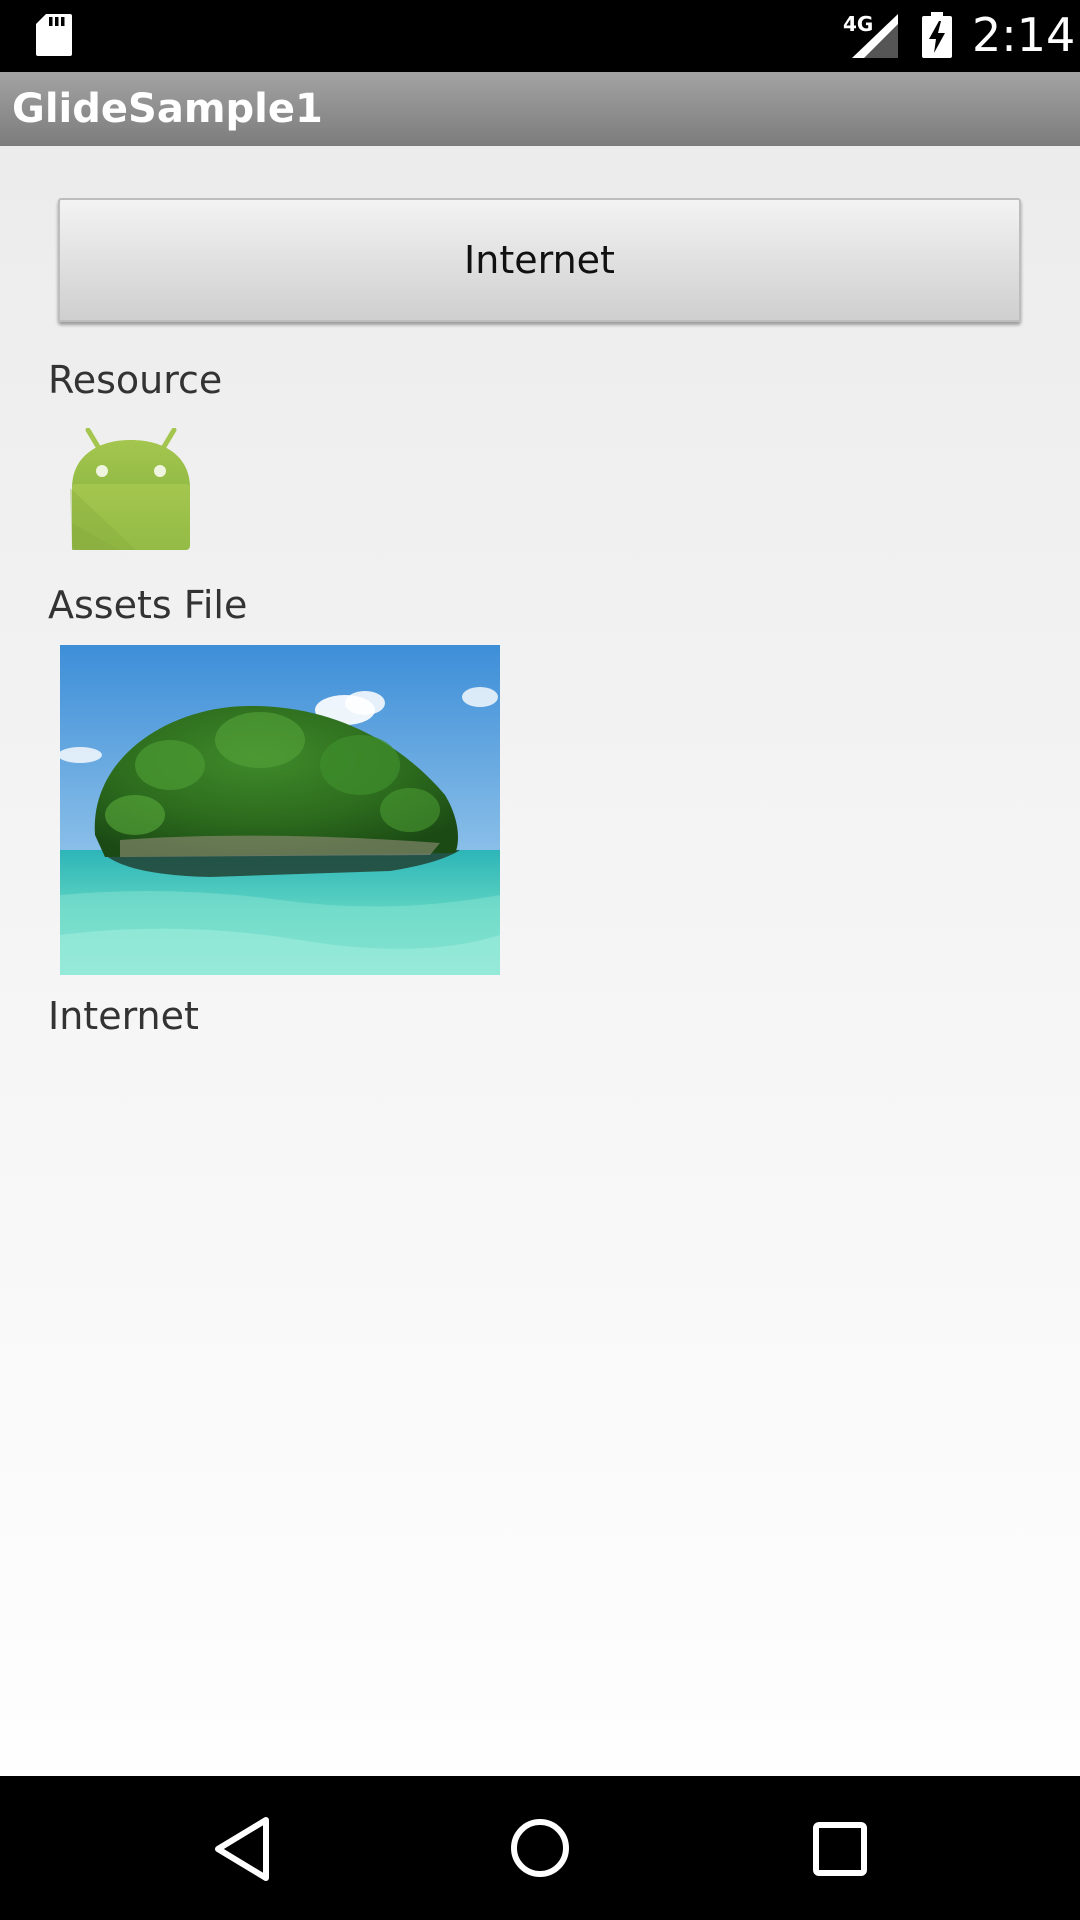 The width and height of the screenshot is (1080, 1920). I want to click on back-icon, so click(242, 1849).